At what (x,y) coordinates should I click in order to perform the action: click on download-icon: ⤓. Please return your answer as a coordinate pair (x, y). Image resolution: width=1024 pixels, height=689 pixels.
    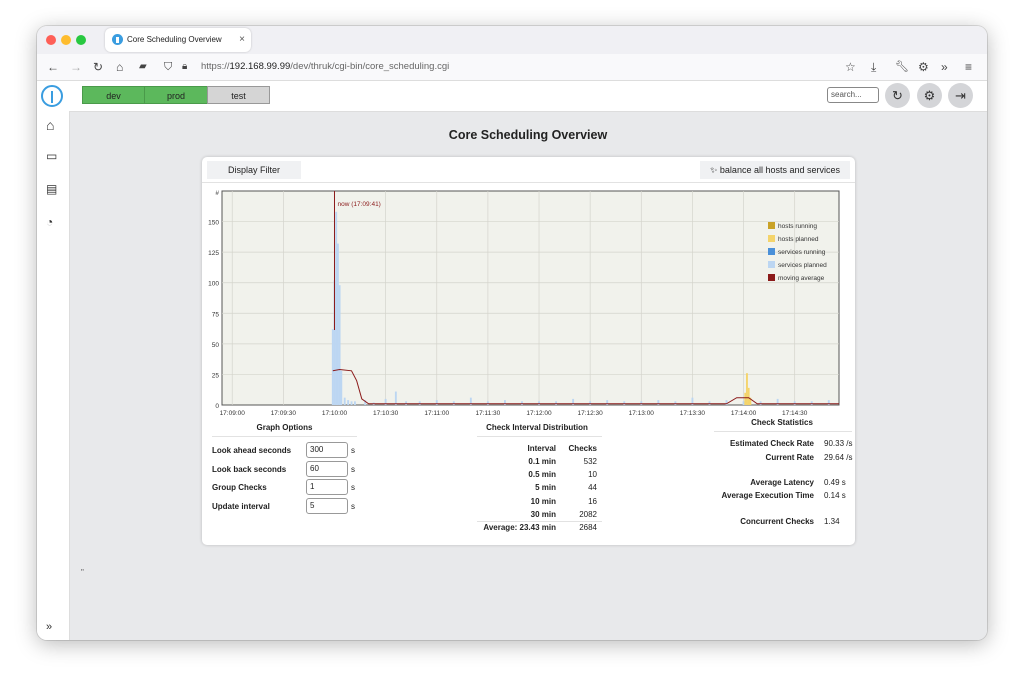
    Looking at the image, I should click on (873, 67).